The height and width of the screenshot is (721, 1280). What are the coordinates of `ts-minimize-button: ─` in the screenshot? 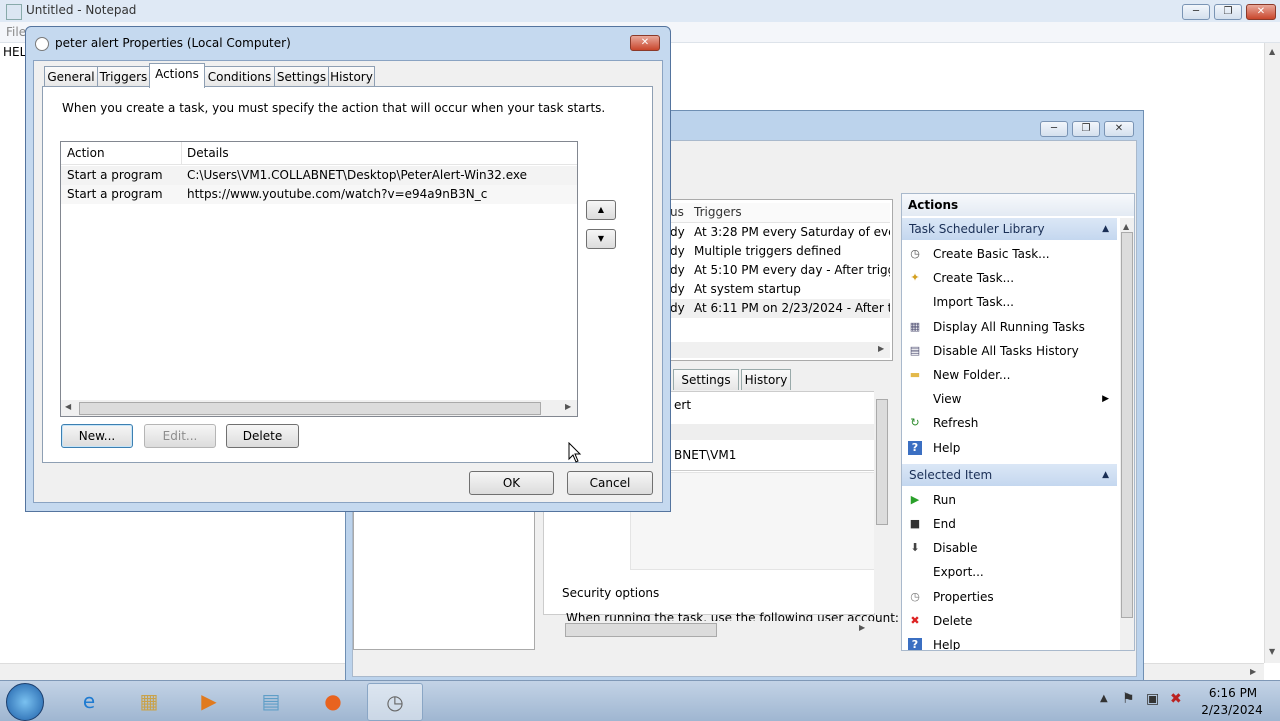 It's located at (1054, 129).